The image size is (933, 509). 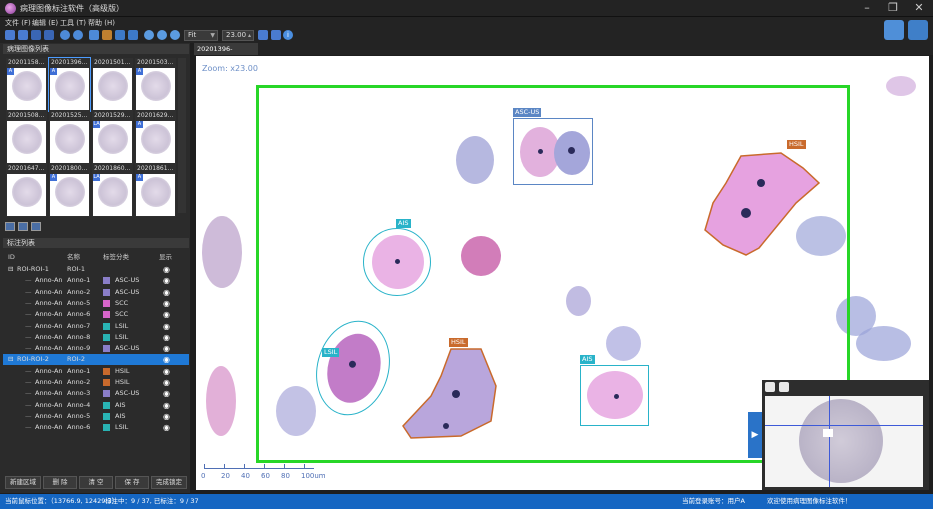 I want to click on annotation-row: — Anno-An Anno-6 LSIL ◉, so click(x=96, y=427).